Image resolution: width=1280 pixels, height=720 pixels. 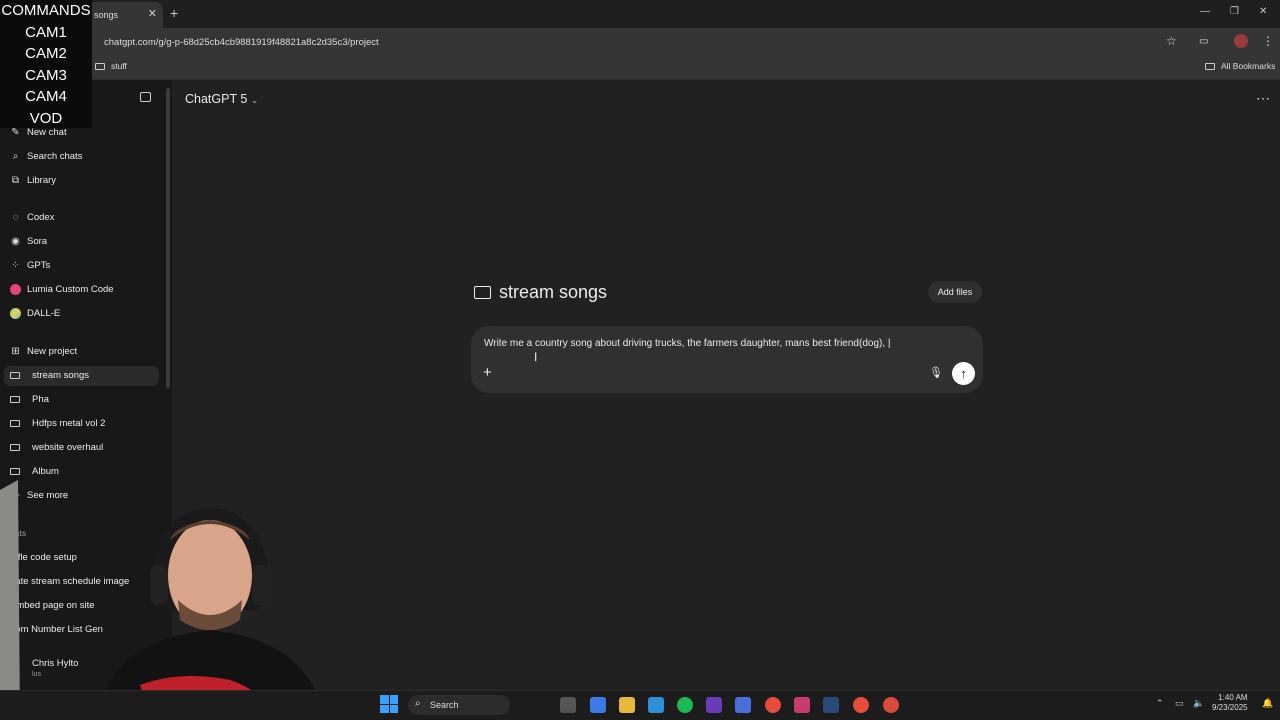 I want to click on sidebar-item-search-chats: ⌕ Search chats, so click(x=46, y=156).